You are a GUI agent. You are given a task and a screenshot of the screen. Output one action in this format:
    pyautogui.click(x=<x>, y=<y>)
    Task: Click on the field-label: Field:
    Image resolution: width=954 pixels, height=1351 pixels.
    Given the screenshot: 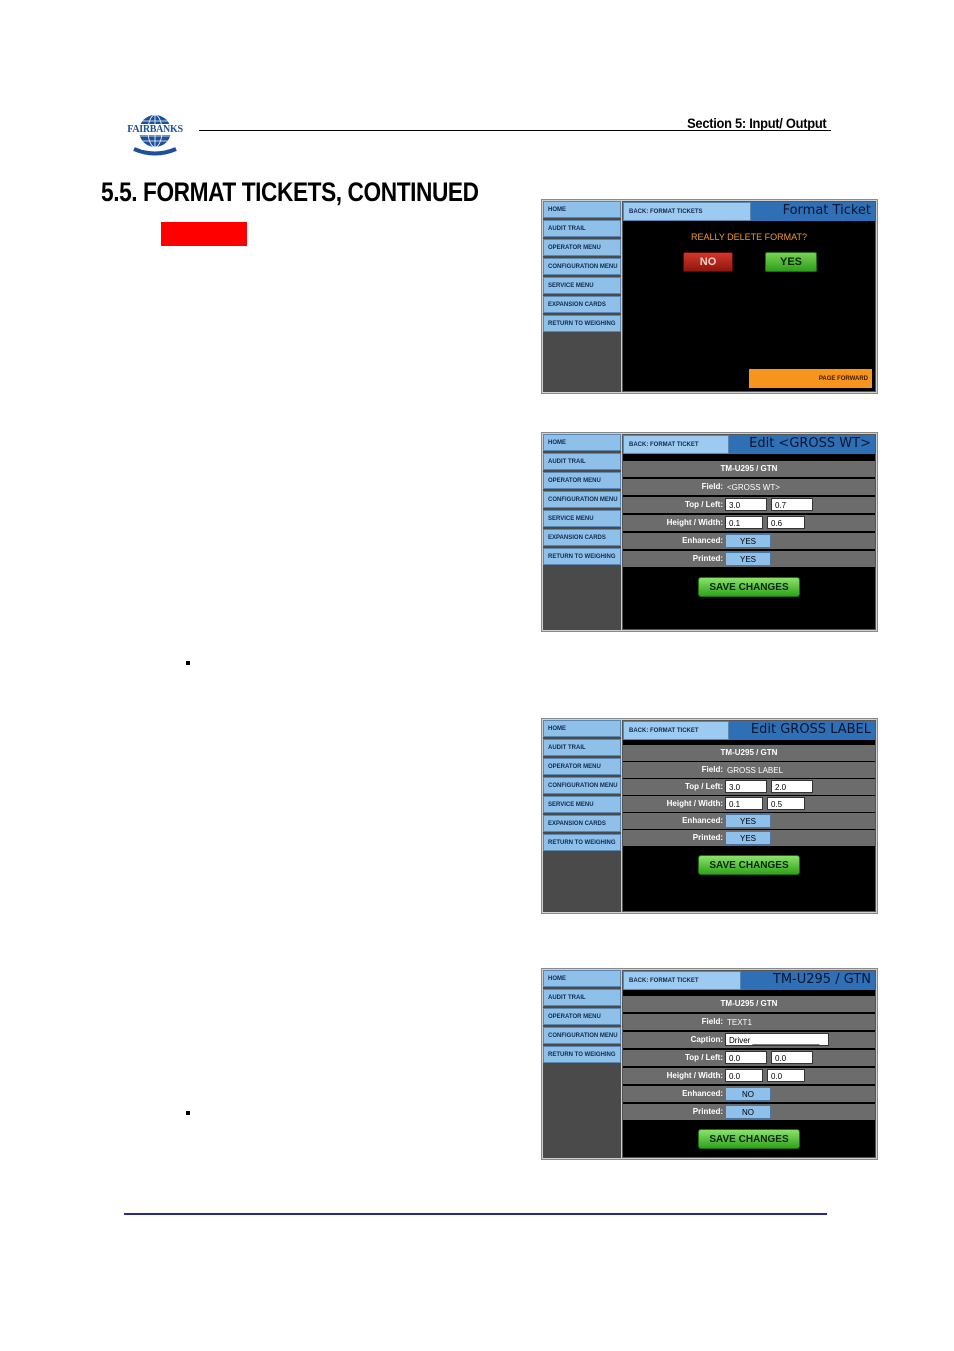 What is the action you would take?
    pyautogui.click(x=712, y=486)
    